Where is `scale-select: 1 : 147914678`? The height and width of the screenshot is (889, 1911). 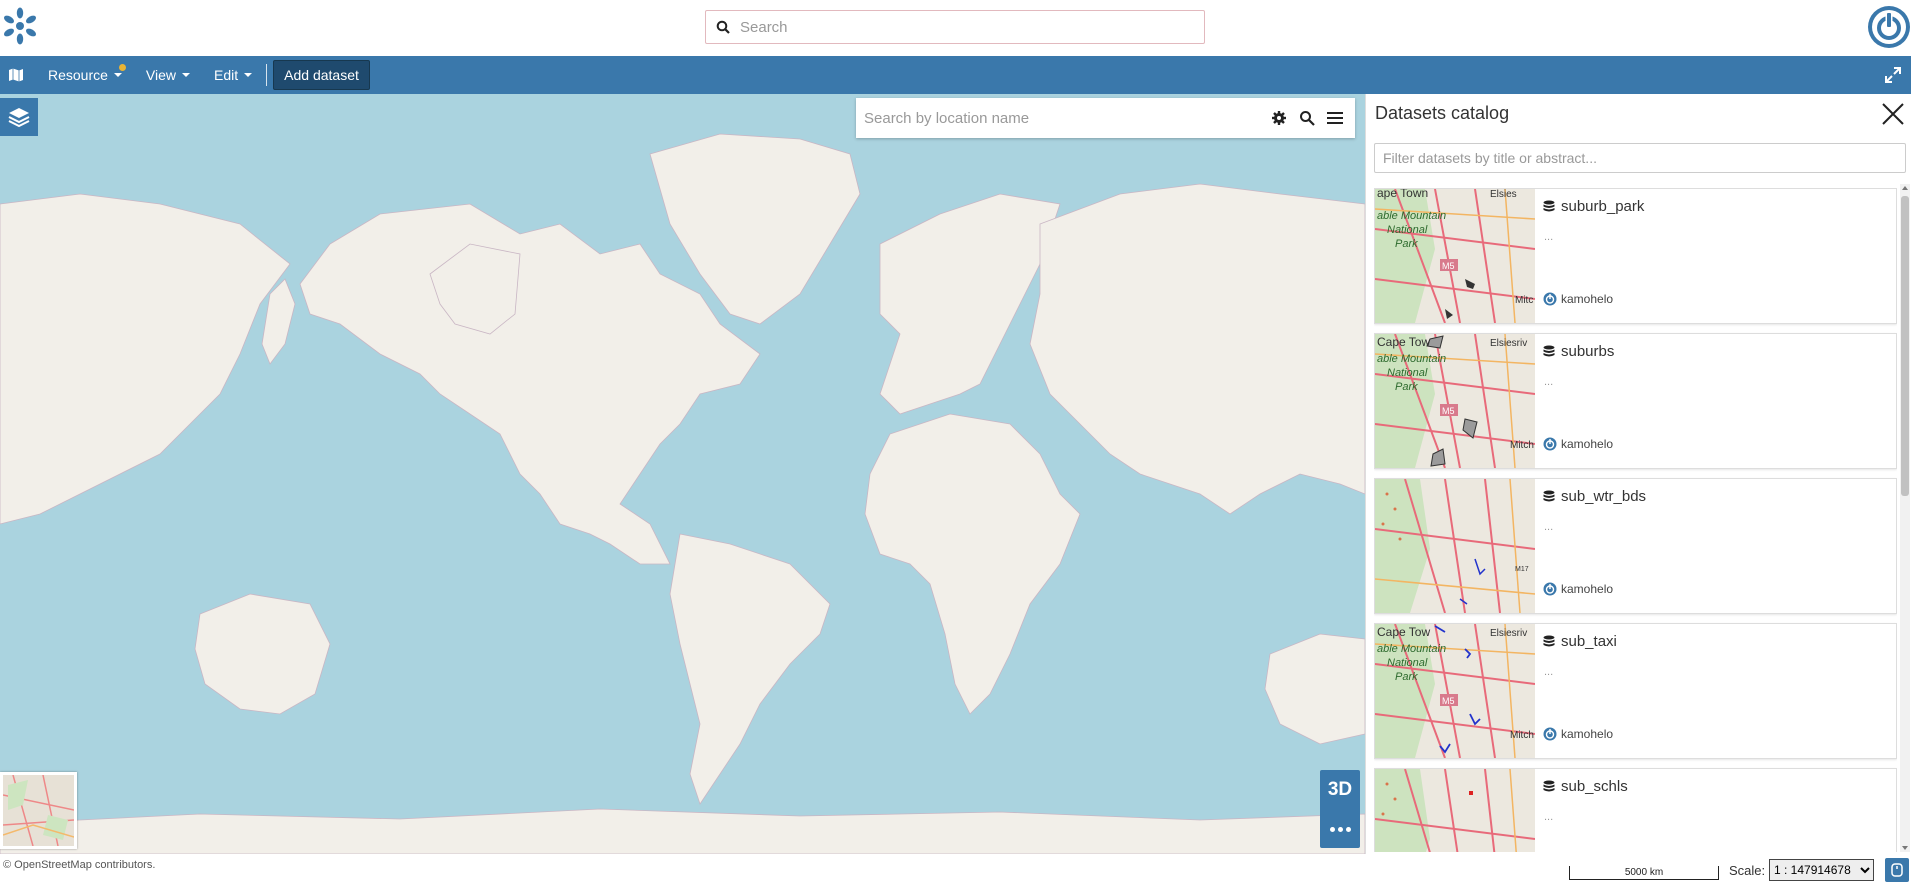 scale-select: 1 : 147914678 is located at coordinates (1821, 870).